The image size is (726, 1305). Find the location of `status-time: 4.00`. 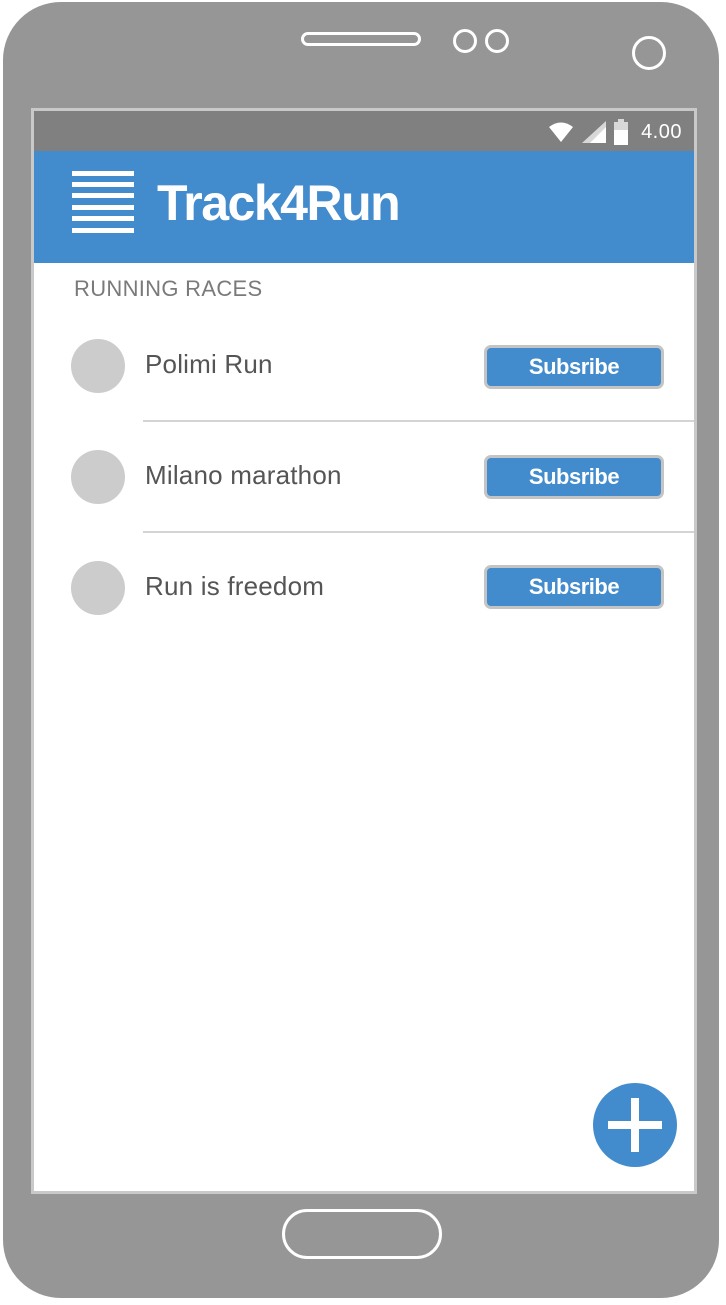

status-time: 4.00 is located at coordinates (661, 132).